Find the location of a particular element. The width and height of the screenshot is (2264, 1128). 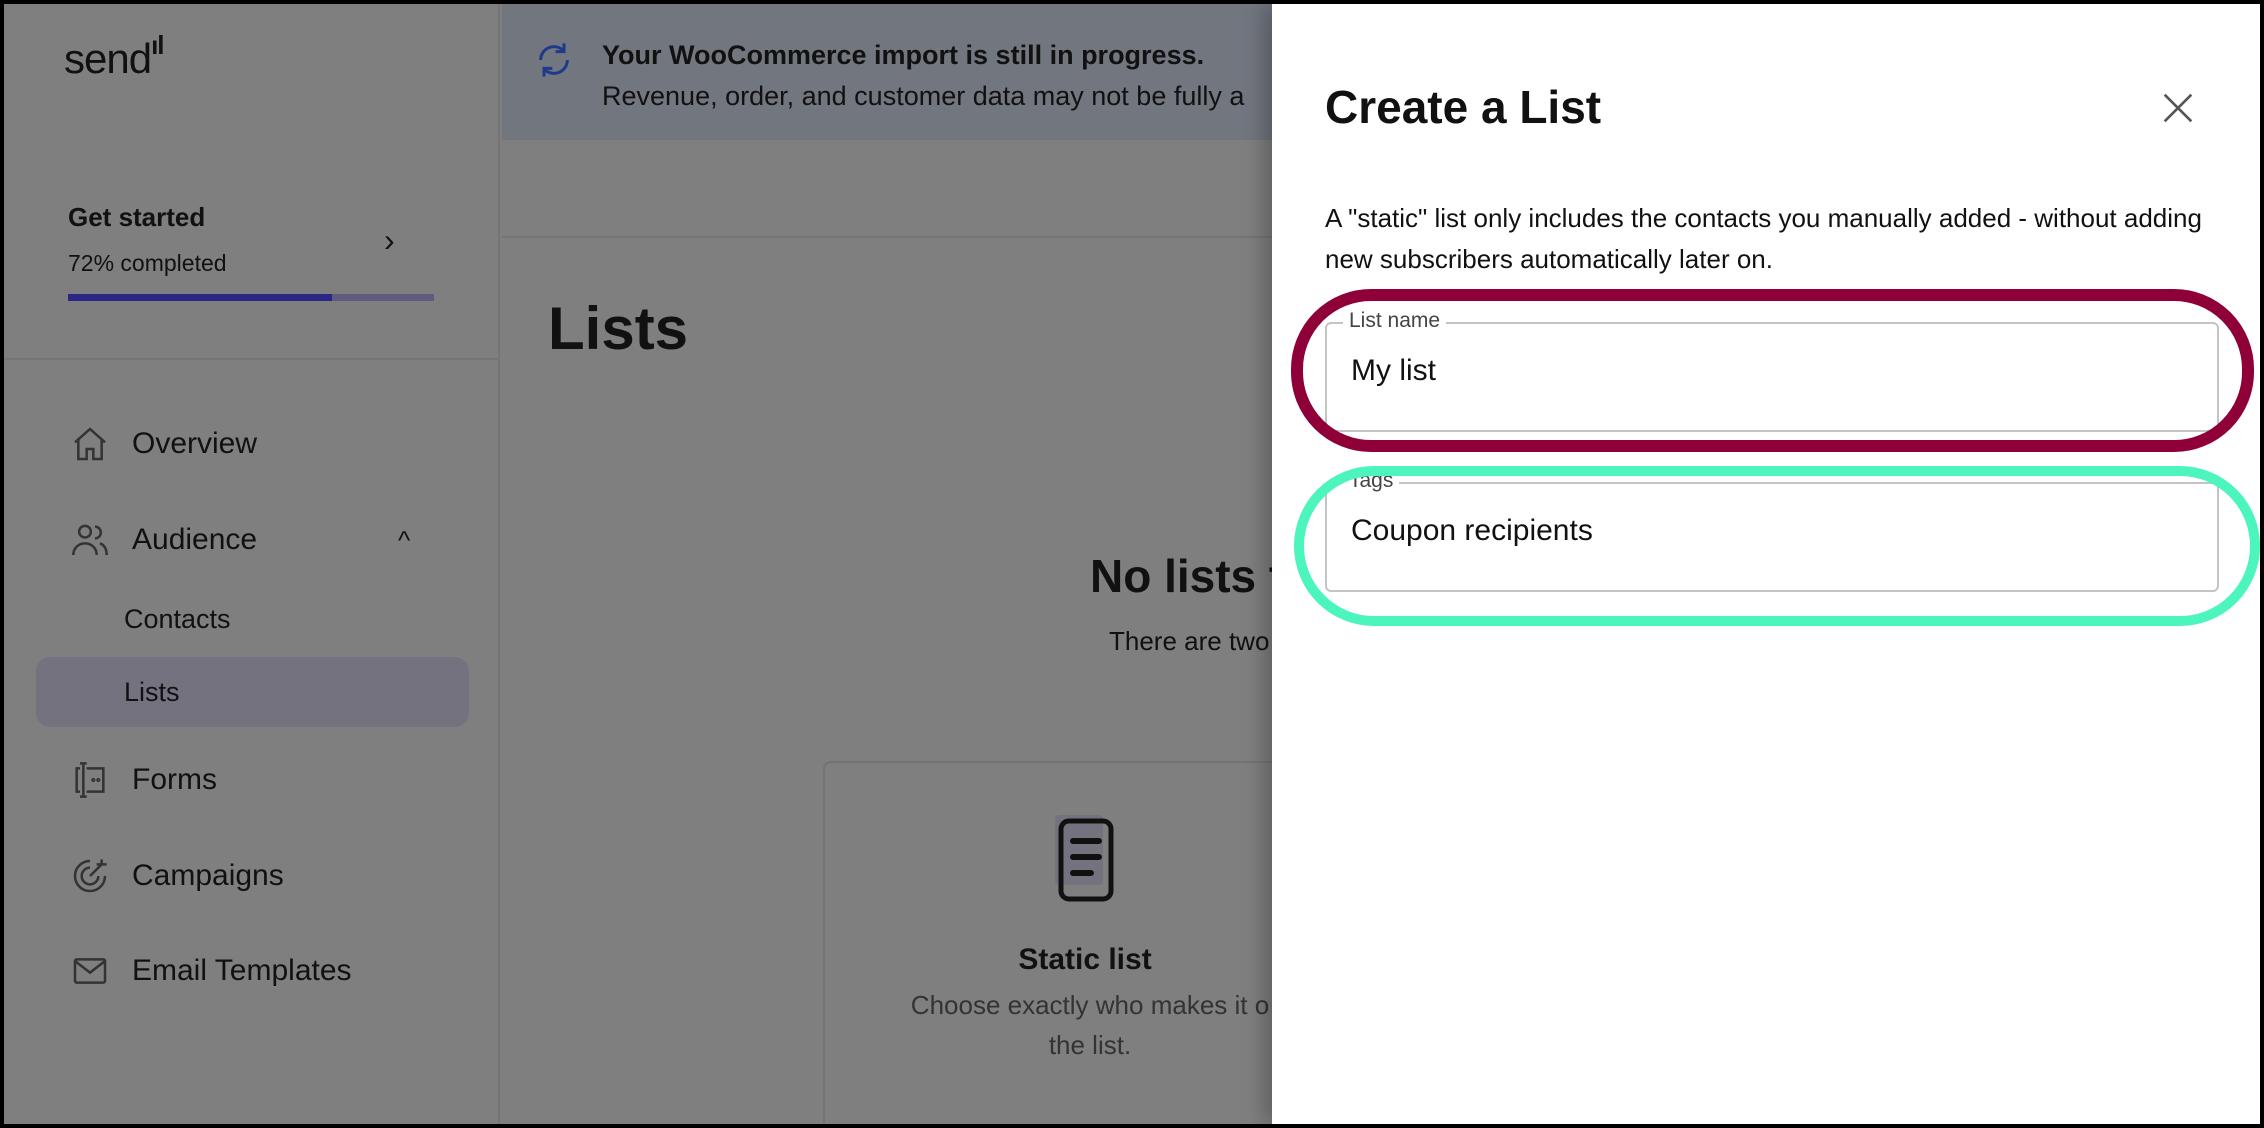

card-description: Choose exactly who makes it o the list. is located at coordinates (1090, 1025).